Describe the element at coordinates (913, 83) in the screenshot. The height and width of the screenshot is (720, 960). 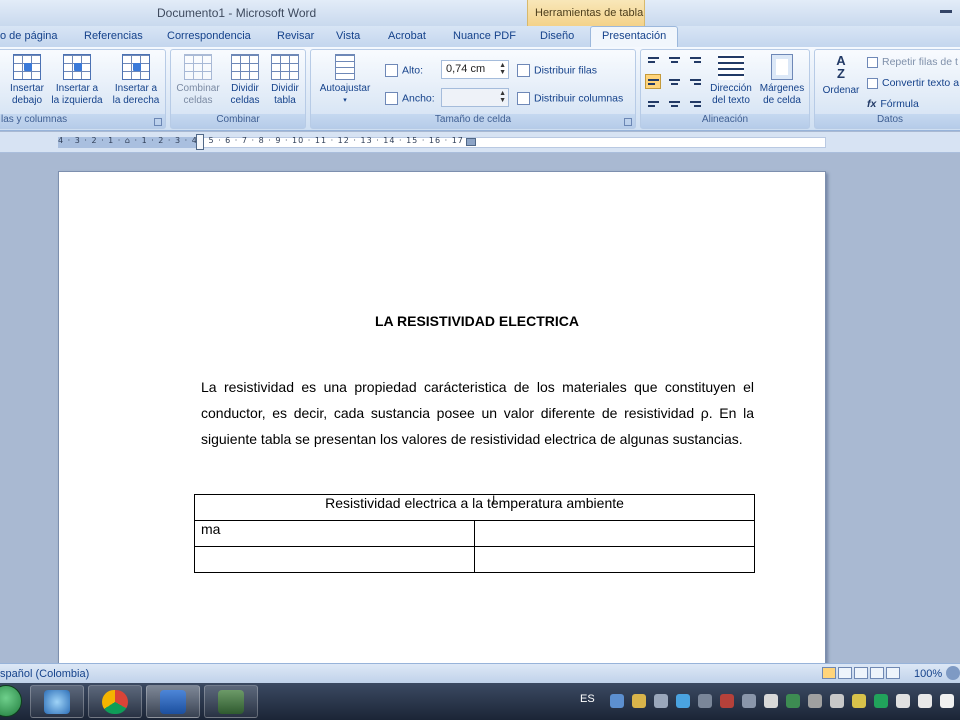
I see `convert-to-text-button: Convertir texto a` at that location.